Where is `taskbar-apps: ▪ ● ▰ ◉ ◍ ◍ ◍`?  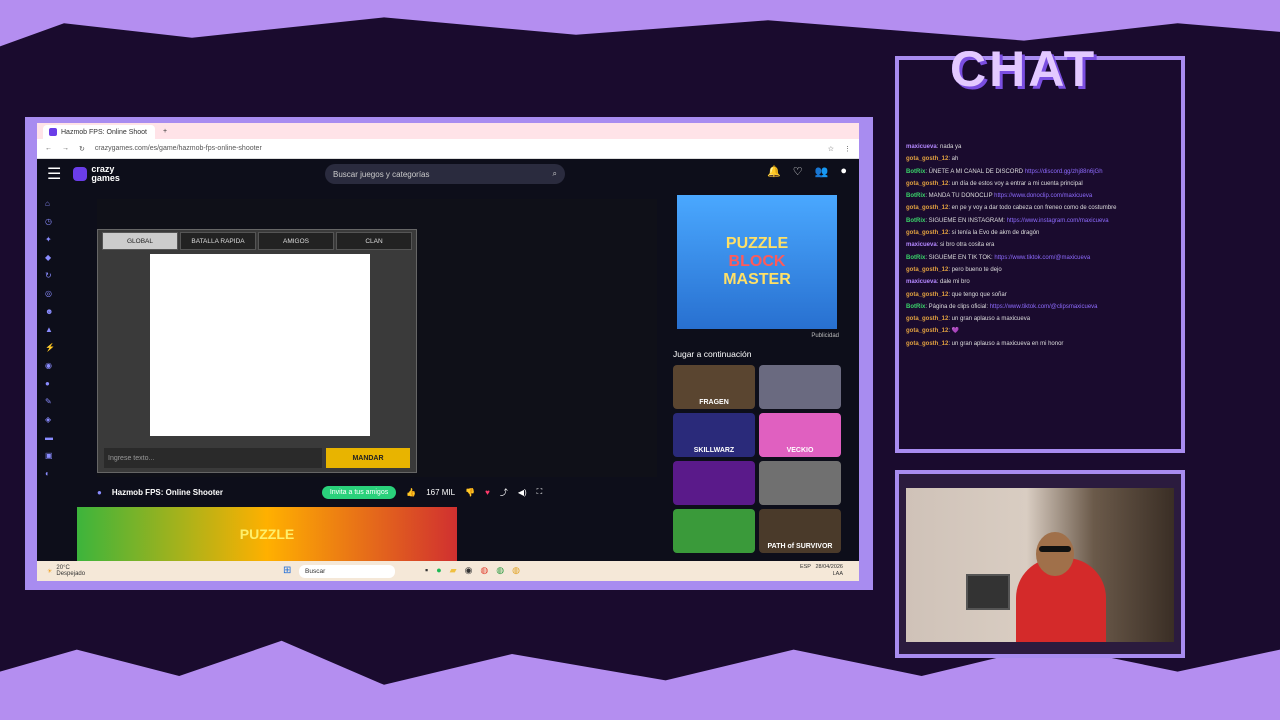
taskbar-apps: ▪ ● ▰ ◉ ◍ ◍ ◍ is located at coordinates (472, 570).